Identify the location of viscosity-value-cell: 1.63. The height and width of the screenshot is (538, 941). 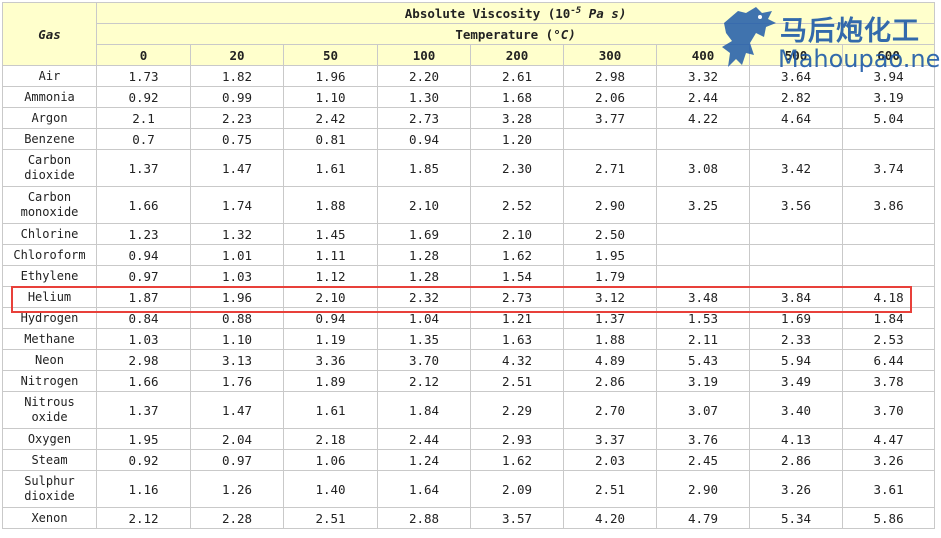
(517, 339).